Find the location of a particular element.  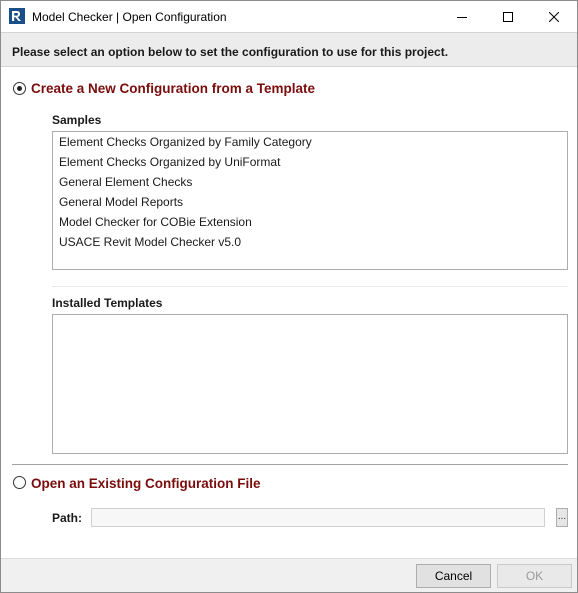

cancel-button: Cancel is located at coordinates (453, 576).